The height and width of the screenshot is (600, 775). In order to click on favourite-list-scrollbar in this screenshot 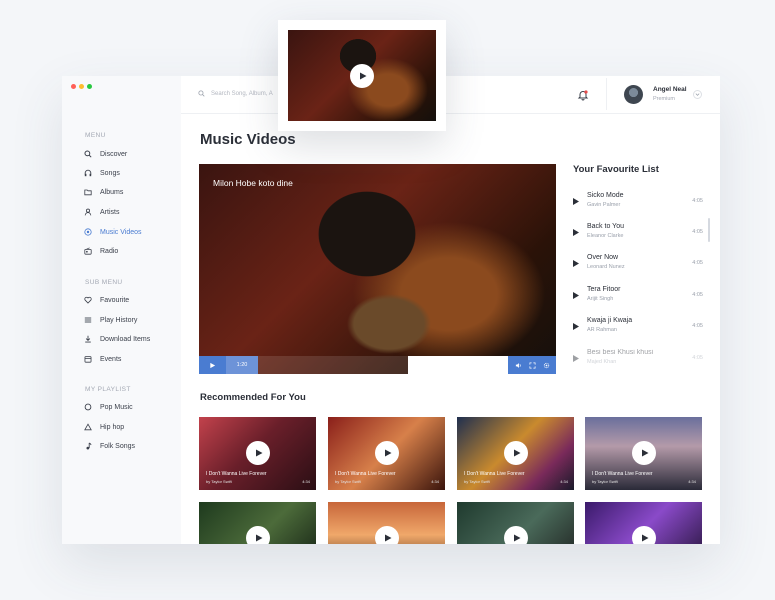, I will do `click(709, 230)`.